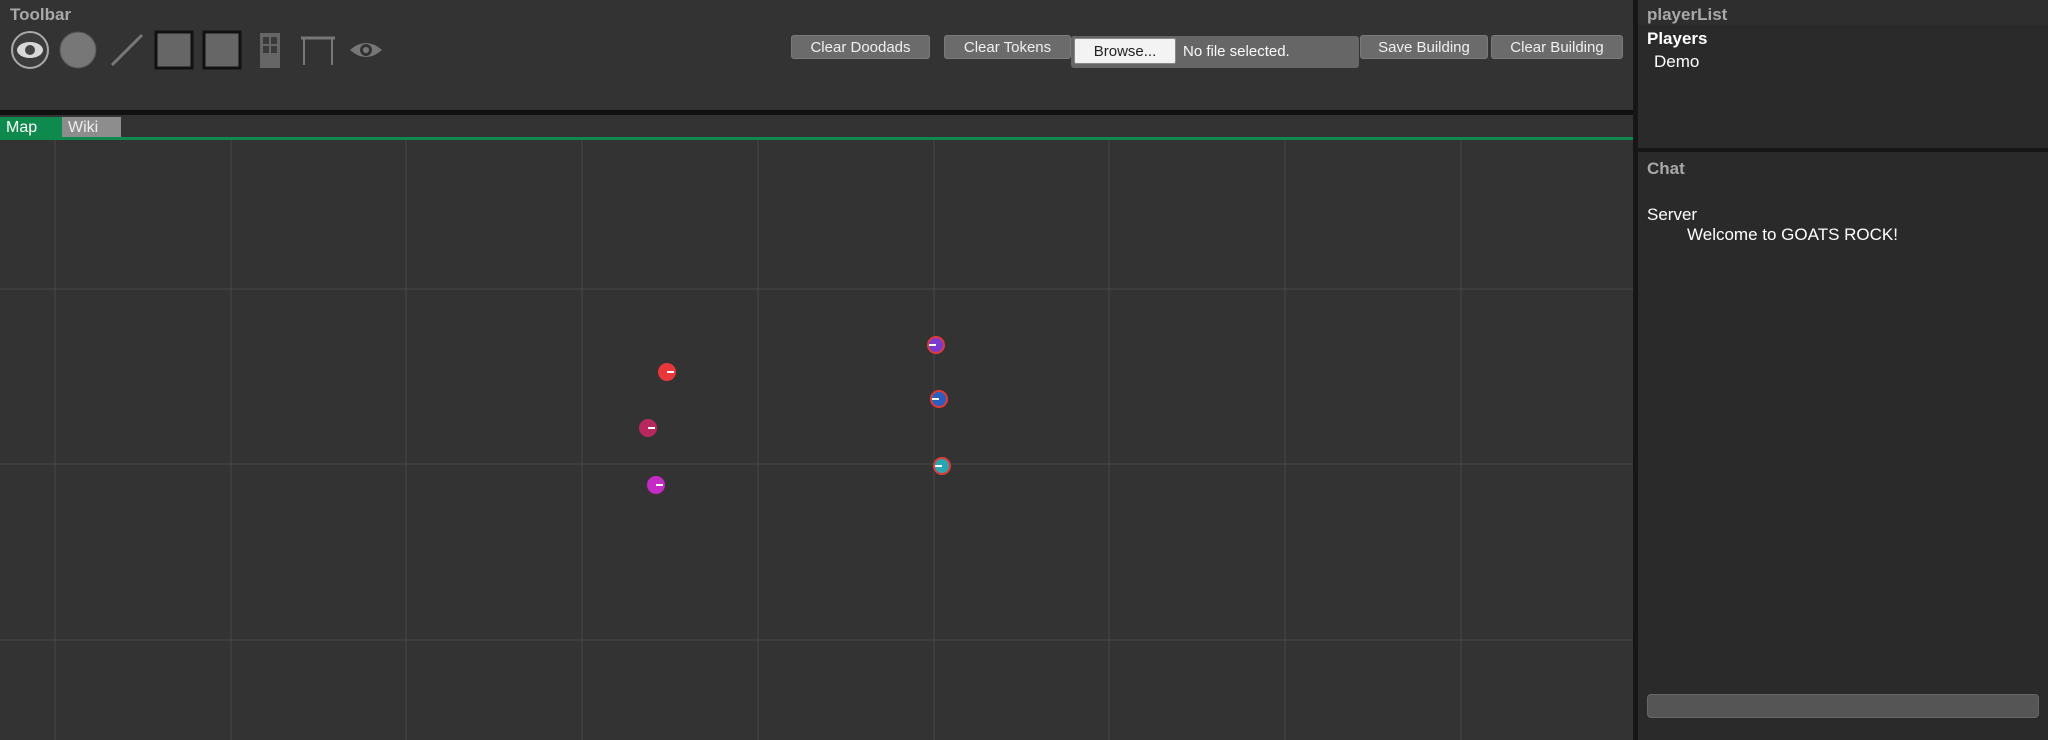 The height and width of the screenshot is (740, 2048). Describe the element at coordinates (222, 50) in the screenshot. I see `room-tool-icon` at that location.